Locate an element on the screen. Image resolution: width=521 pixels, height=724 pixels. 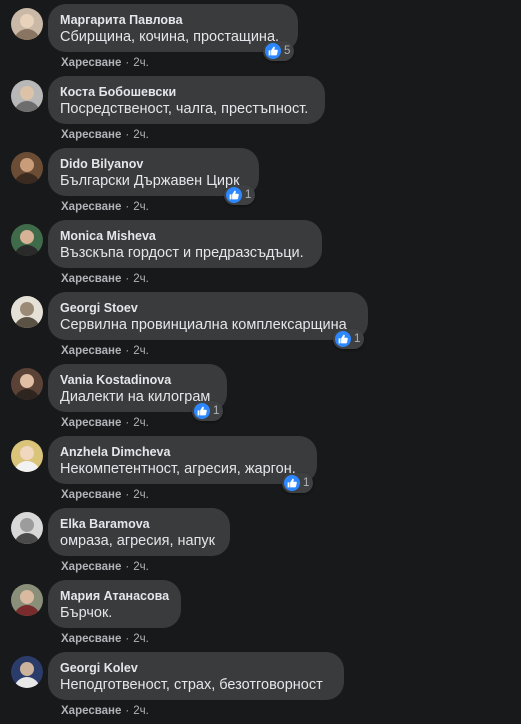
comment-bubble: Мария Атанасова Бърчок. is located at coordinates (114, 604).